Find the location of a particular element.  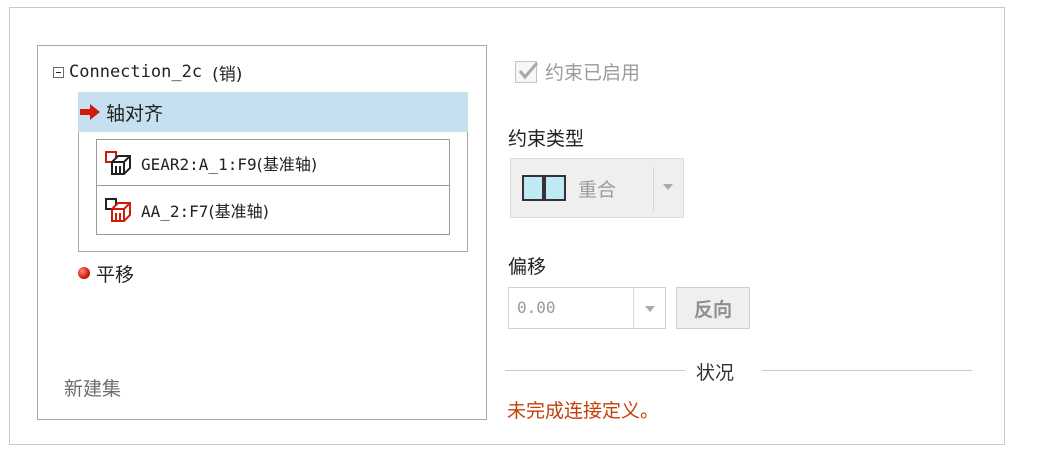

arrow-right-icon is located at coordinates (90, 112).